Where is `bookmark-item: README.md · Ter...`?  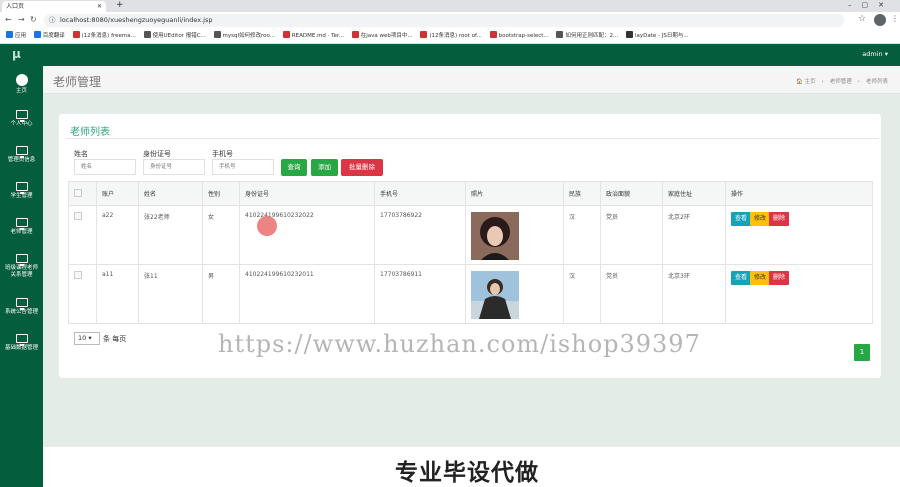 bookmark-item: README.md · Ter... is located at coordinates (313, 36).